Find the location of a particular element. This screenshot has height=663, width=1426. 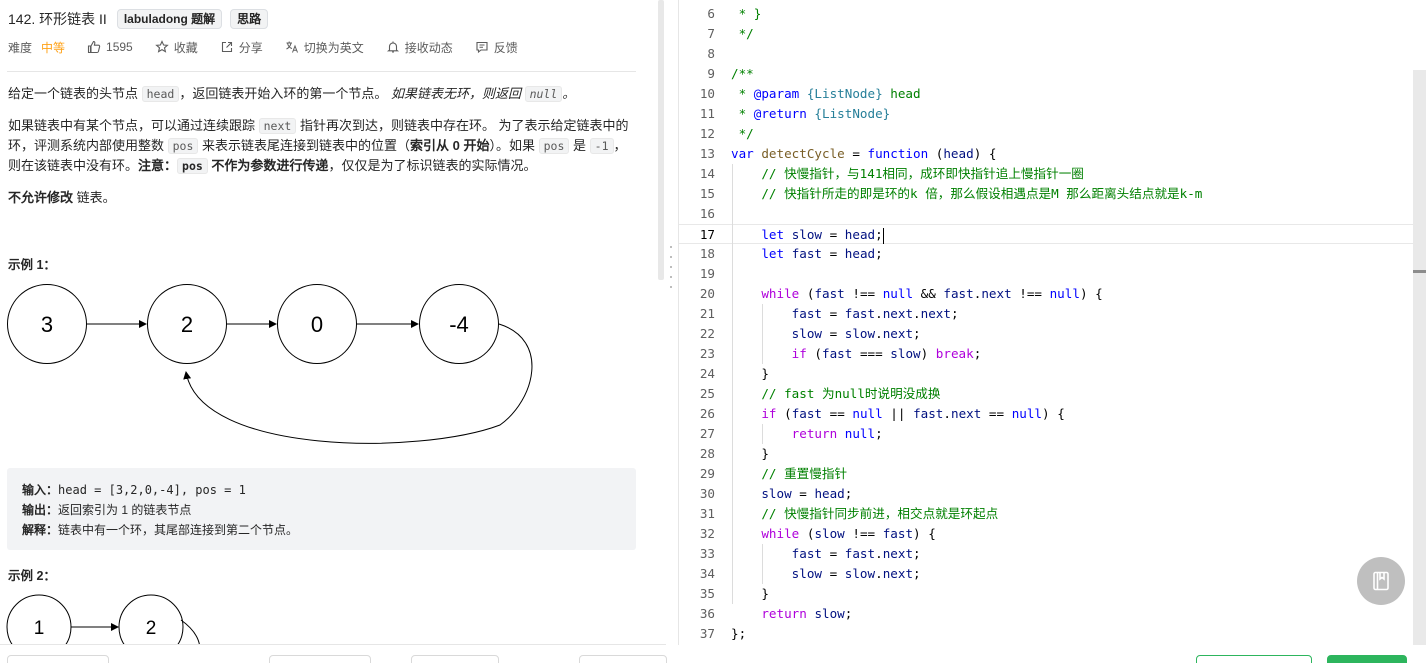

code-text: // 快慢指针同步前进，相交点就是环起点 is located at coordinates (864, 514).